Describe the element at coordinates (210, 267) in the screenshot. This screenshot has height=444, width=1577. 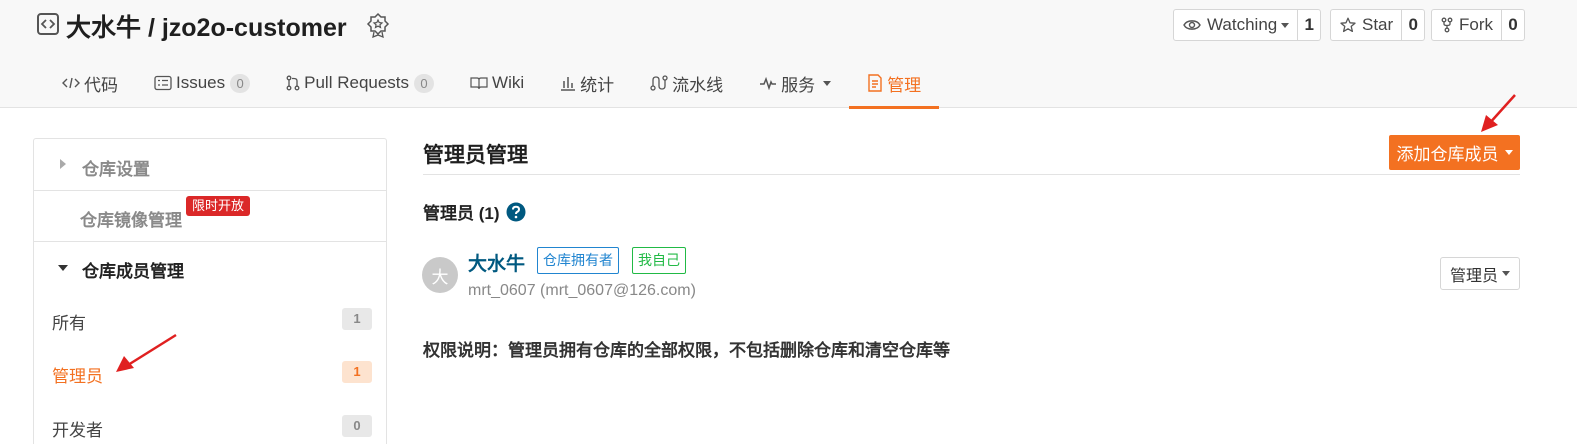
I see `sidebar-group-members: 仓库成员管理` at that location.